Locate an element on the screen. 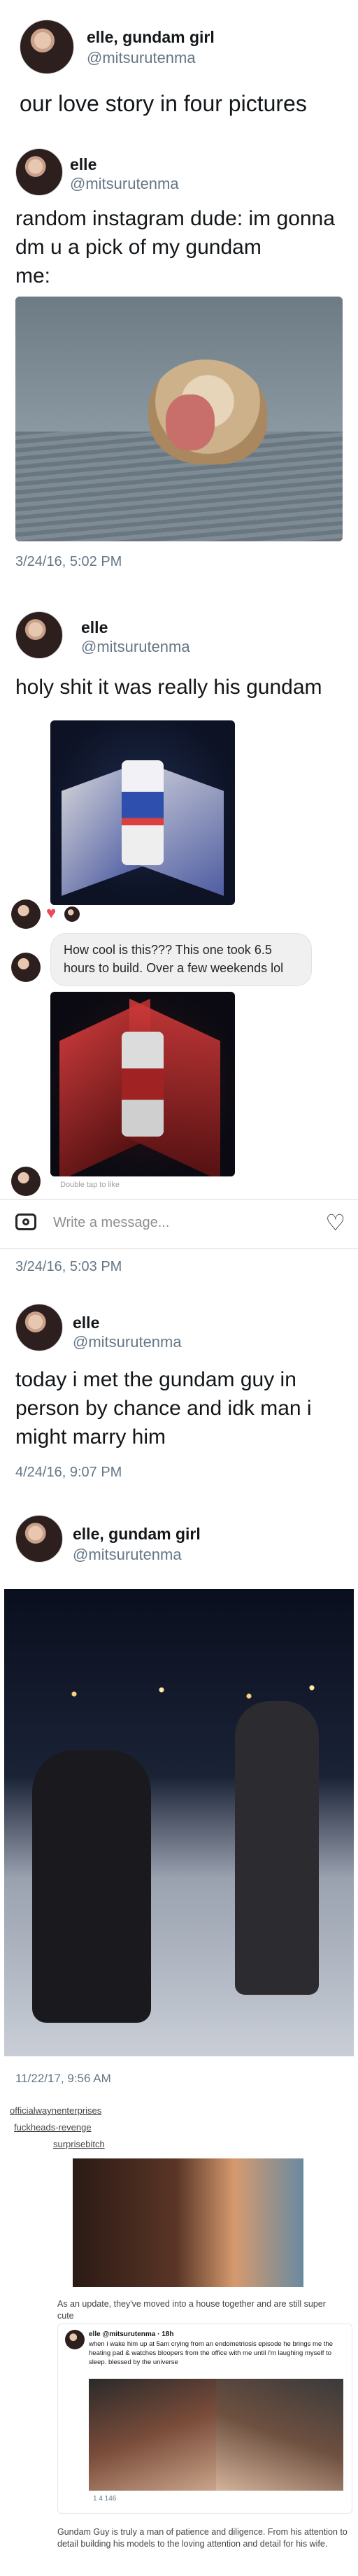  me-label: me: is located at coordinates (33, 275).